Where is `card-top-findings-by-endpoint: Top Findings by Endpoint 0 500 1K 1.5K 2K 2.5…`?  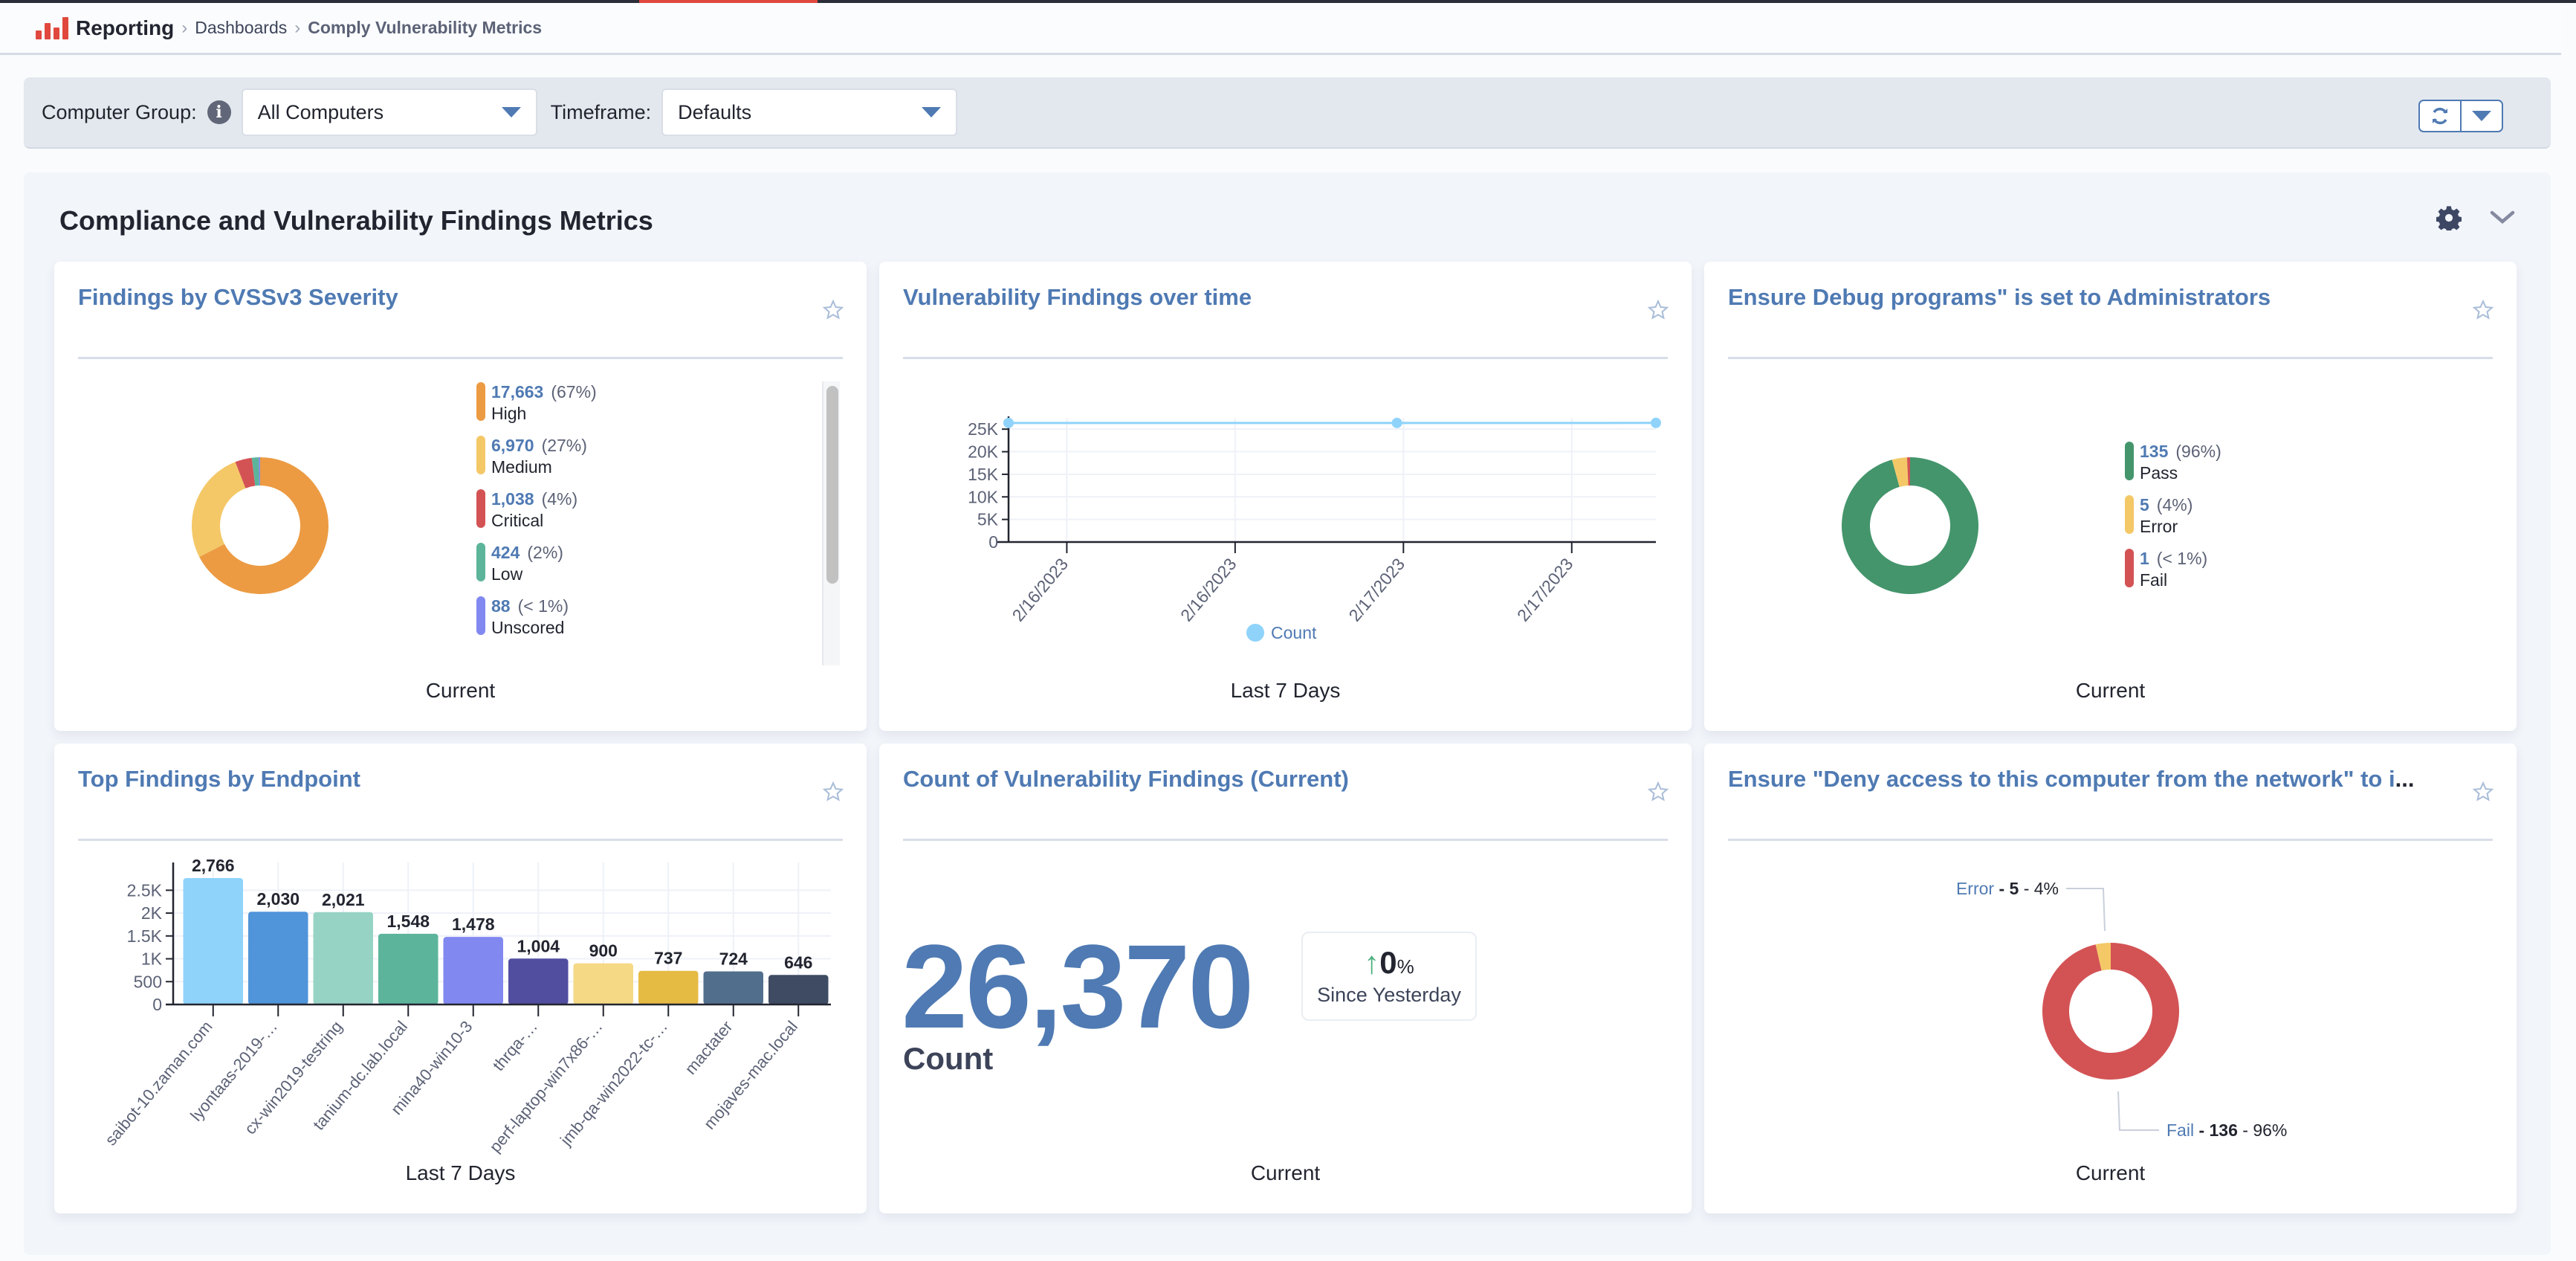 card-top-findings-by-endpoint: Top Findings by Endpoint 0 500 1K 1.5K 2K 2.5… is located at coordinates (461, 979).